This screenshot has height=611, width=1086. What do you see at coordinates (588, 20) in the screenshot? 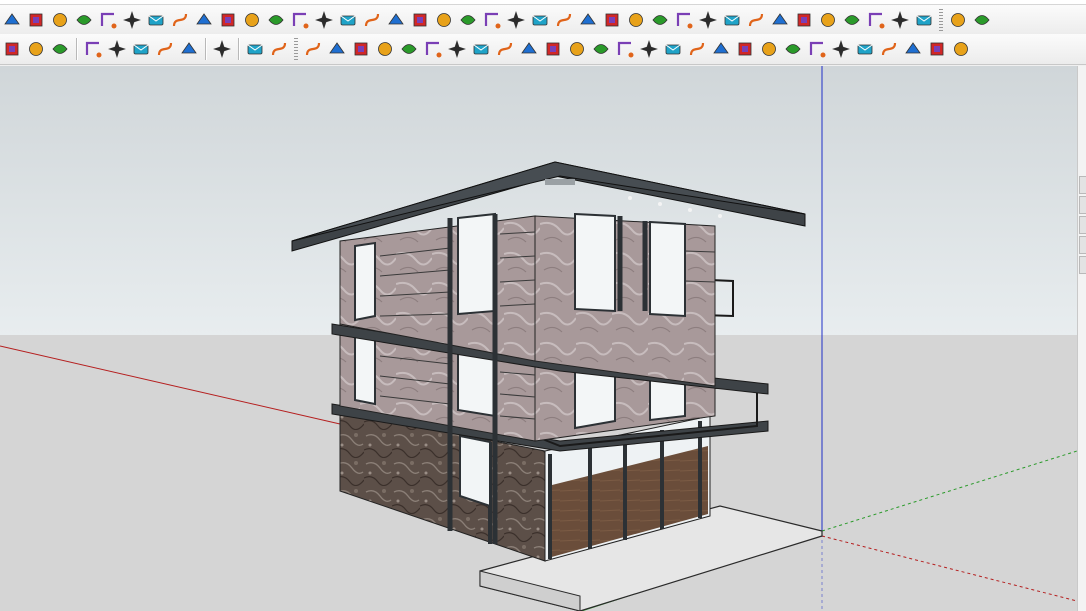
I see `cylinder-icon` at bounding box center [588, 20].